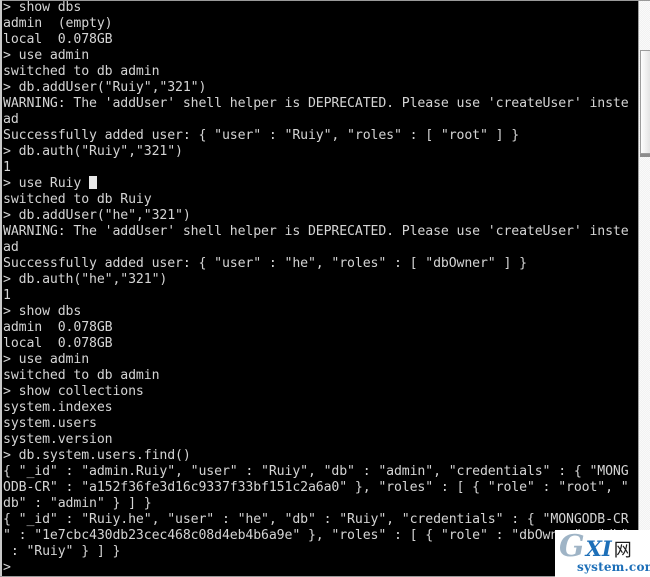  Describe the element at coordinates (320, 552) in the screenshot. I see `console-line: : "Ruiy" } ] }` at that location.